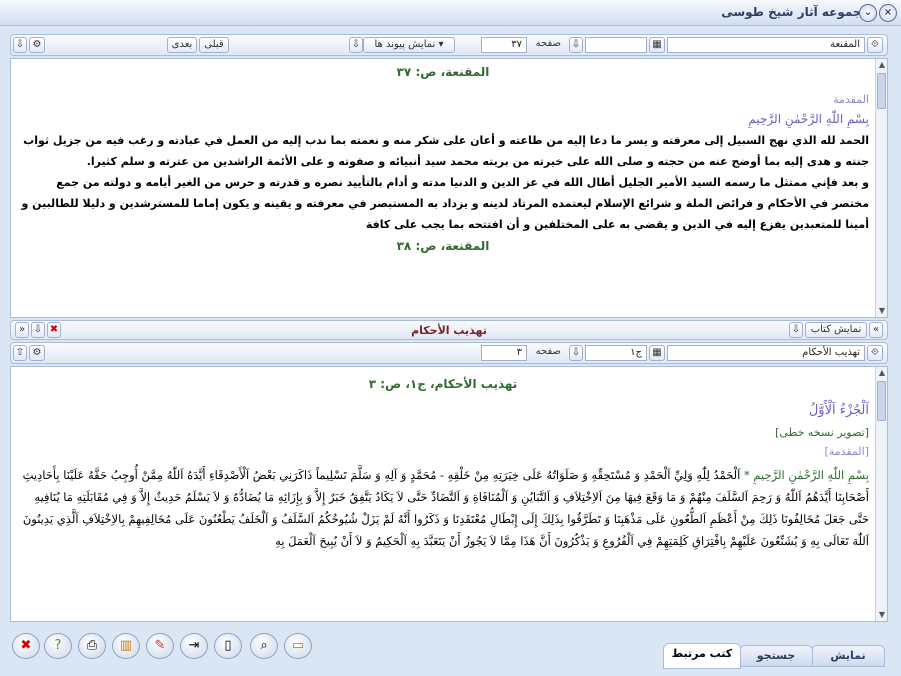  Describe the element at coordinates (702, 656) in the screenshot. I see `tab-related-books: کتب مرتبط` at that location.